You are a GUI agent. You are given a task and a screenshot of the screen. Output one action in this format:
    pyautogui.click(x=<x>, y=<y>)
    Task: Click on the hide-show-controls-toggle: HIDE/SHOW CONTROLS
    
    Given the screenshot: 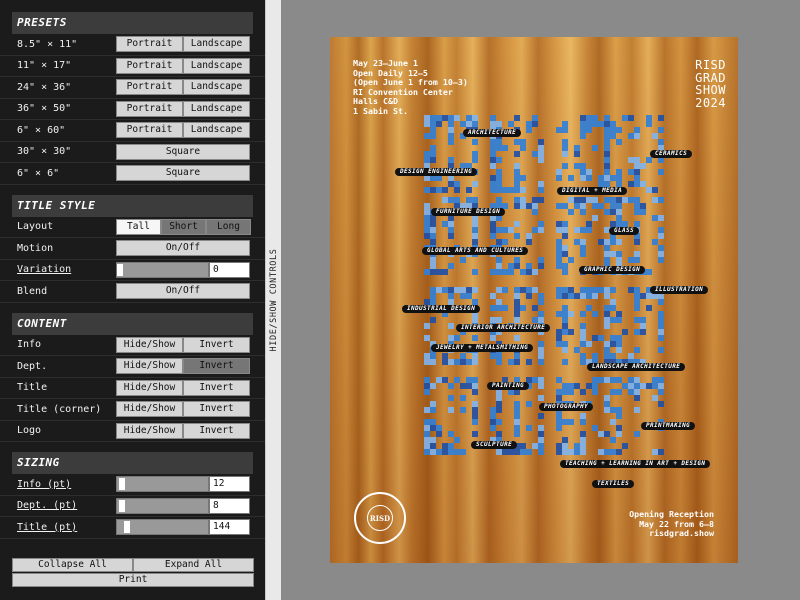 What is the action you would take?
    pyautogui.click(x=273, y=300)
    